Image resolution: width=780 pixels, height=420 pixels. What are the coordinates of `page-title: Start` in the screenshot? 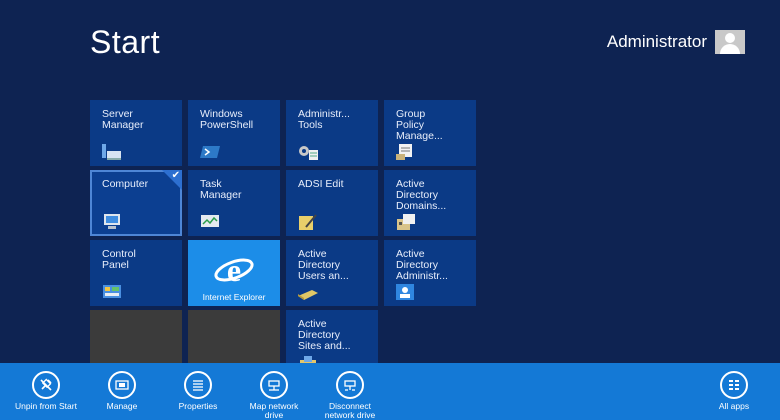 It's located at (125, 42).